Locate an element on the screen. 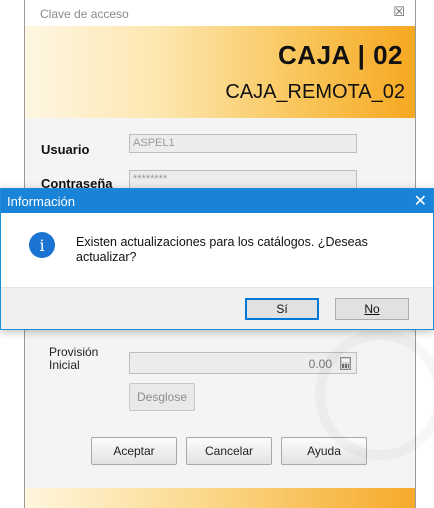 Image resolution: width=434 pixels, height=508 pixels. informacion-title: Información is located at coordinates (41, 201).